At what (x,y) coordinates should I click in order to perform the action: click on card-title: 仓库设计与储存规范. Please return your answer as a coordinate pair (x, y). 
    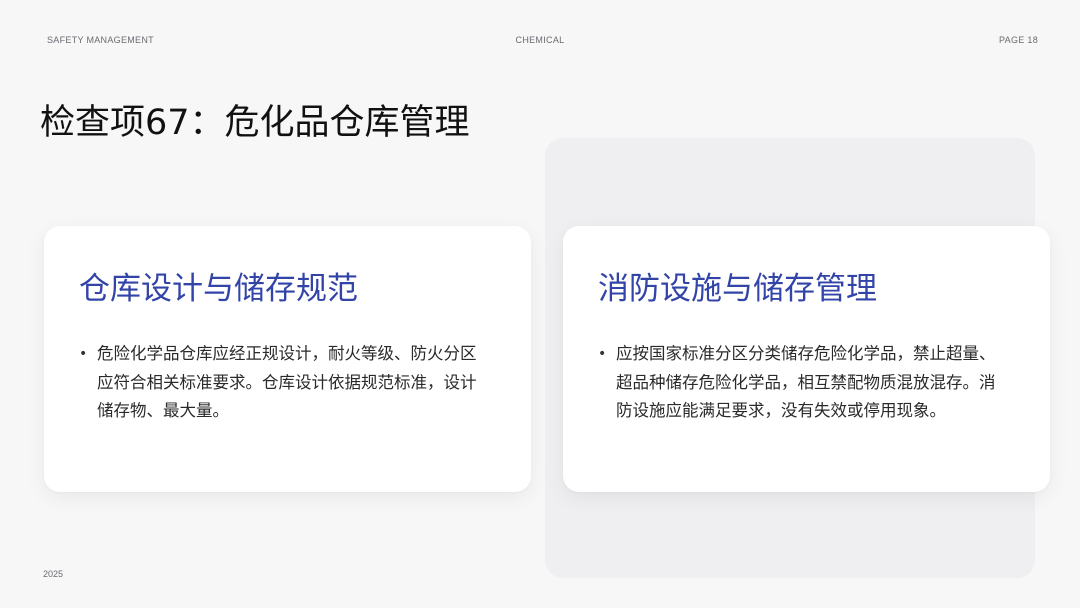
    Looking at the image, I should click on (218, 289).